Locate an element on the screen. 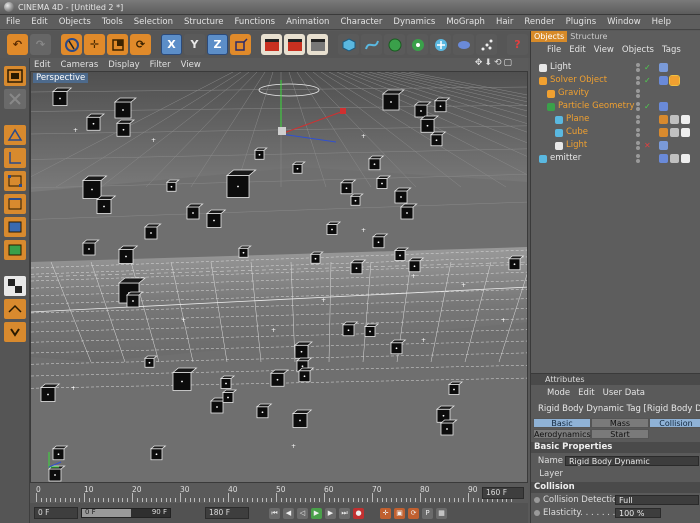 Image resolution: width=700 pixels, height=523 pixels. object-row: Light ✕ is located at coordinates (615, 145).